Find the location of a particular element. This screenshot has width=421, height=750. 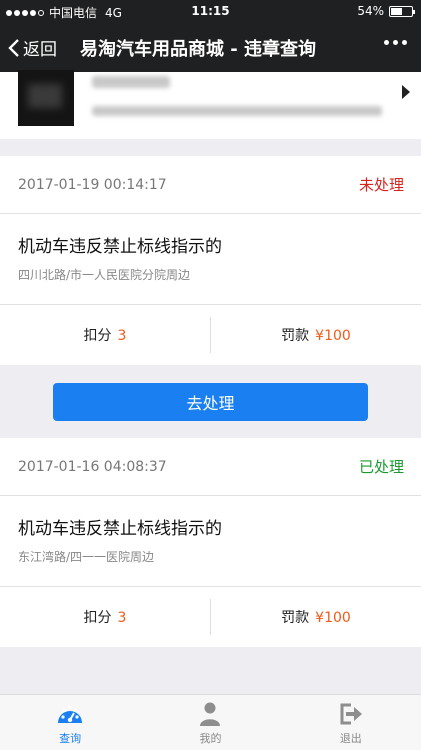

violation-location: 东江湾路/四一一医院周边 is located at coordinates (86, 557).